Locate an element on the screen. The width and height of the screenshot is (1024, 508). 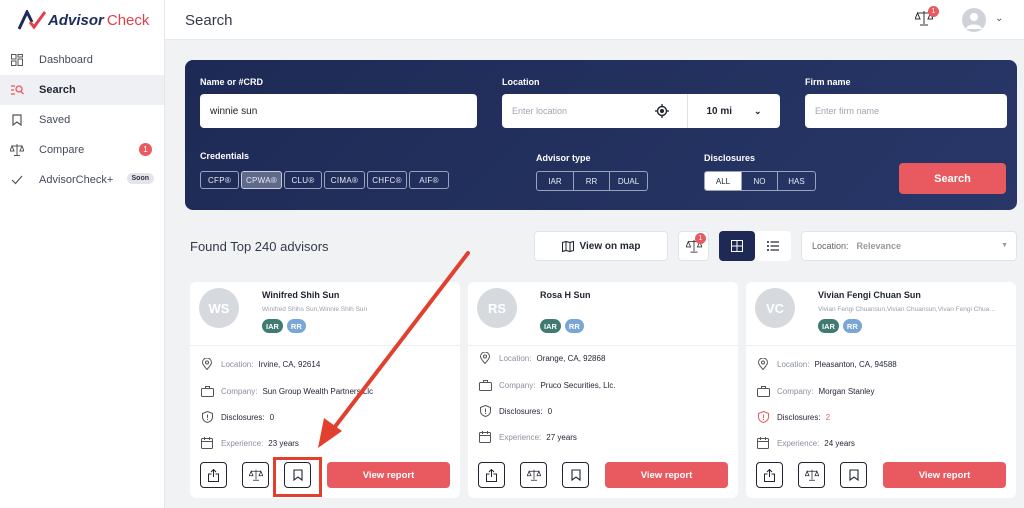
experience-label: Experience: is located at coordinates (242, 443).